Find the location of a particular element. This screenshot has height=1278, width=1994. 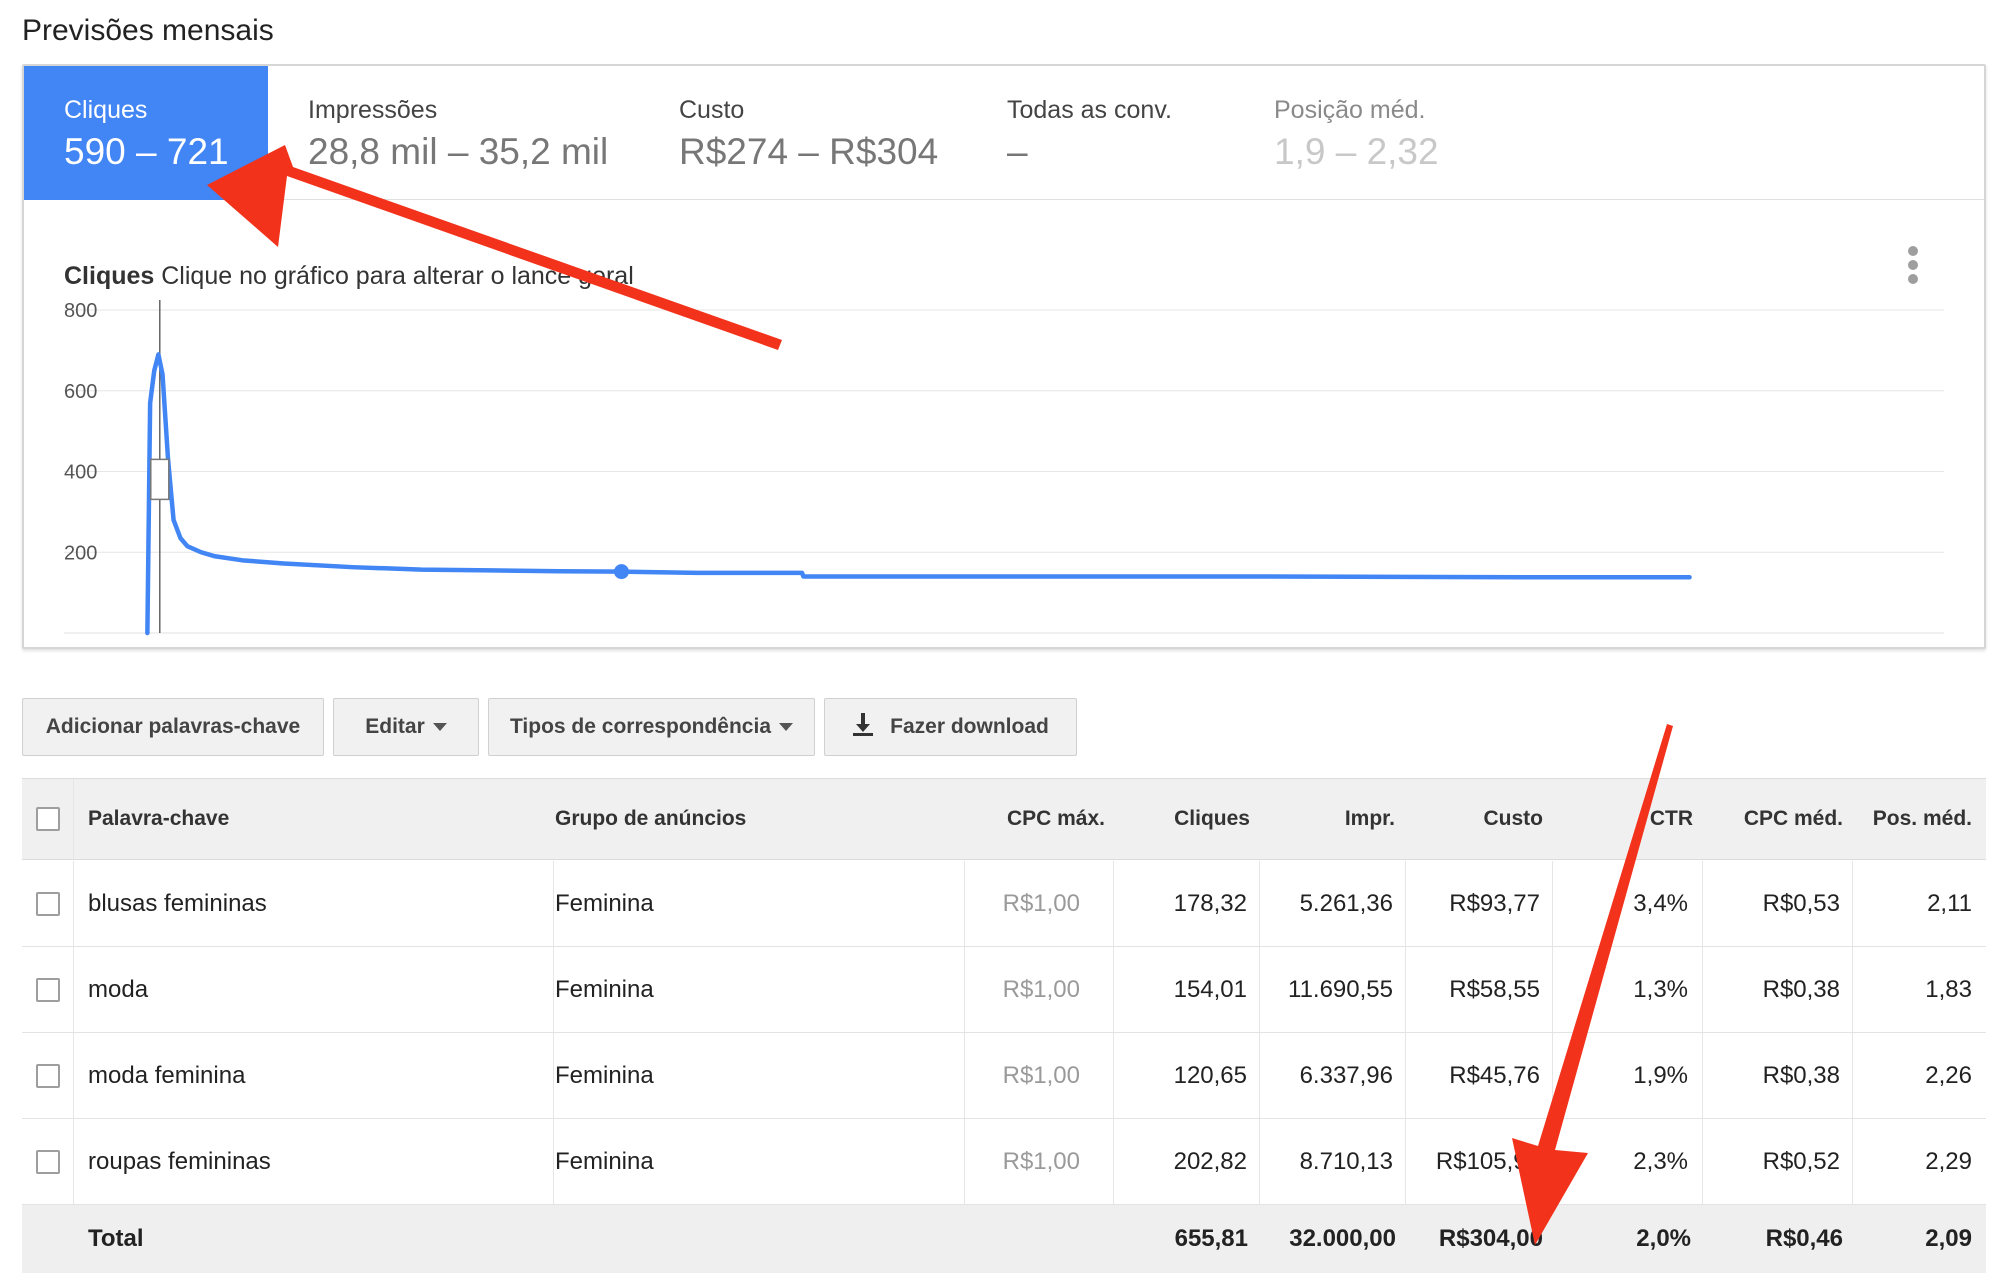

cost-cell: R$58,55 is located at coordinates (1479, 989).